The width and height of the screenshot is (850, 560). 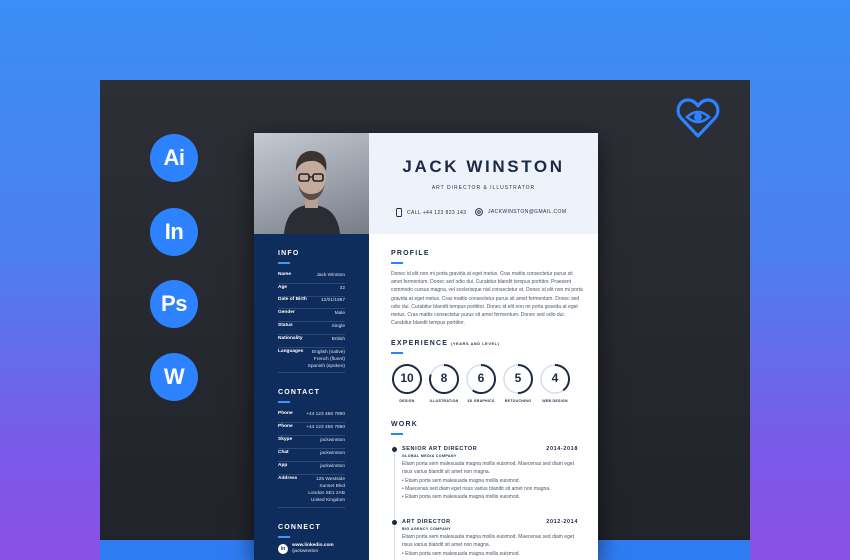 I want to click on work-heading: WORK, so click(x=404, y=424).